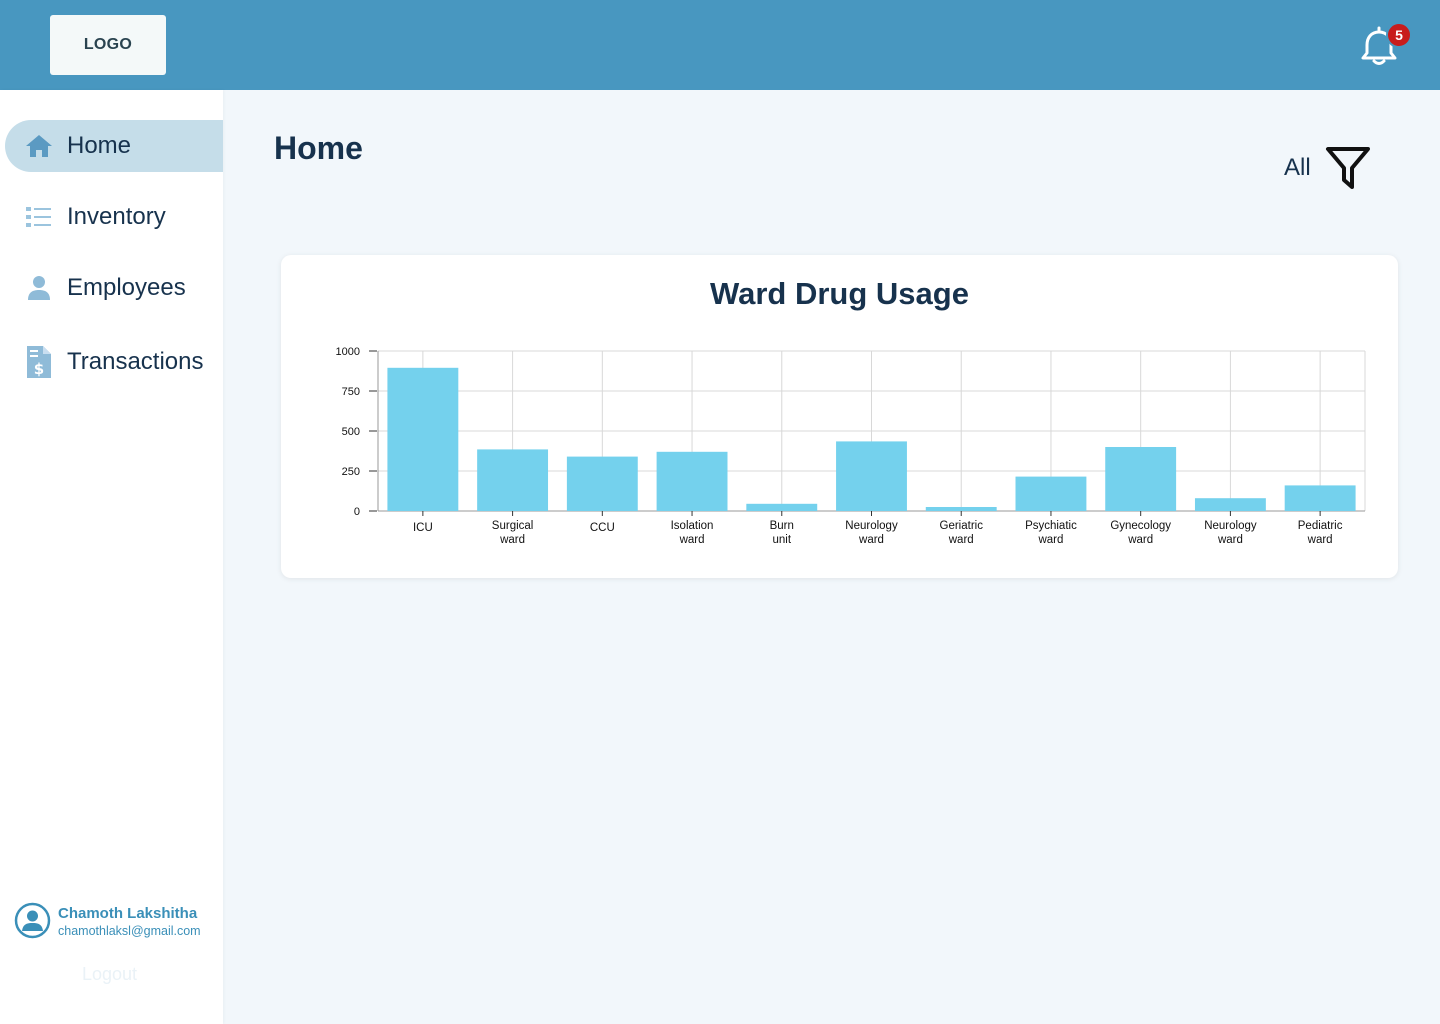  I want to click on filter-label: All, so click(1297, 167).